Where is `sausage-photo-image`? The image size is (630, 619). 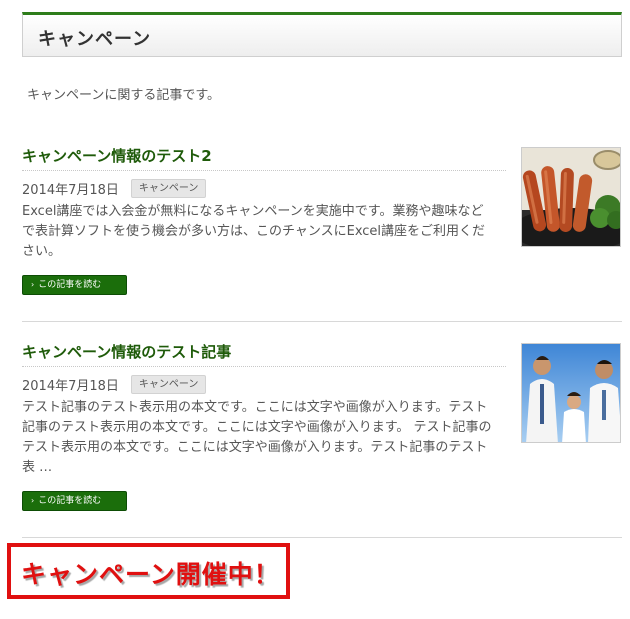 sausage-photo-image is located at coordinates (571, 197).